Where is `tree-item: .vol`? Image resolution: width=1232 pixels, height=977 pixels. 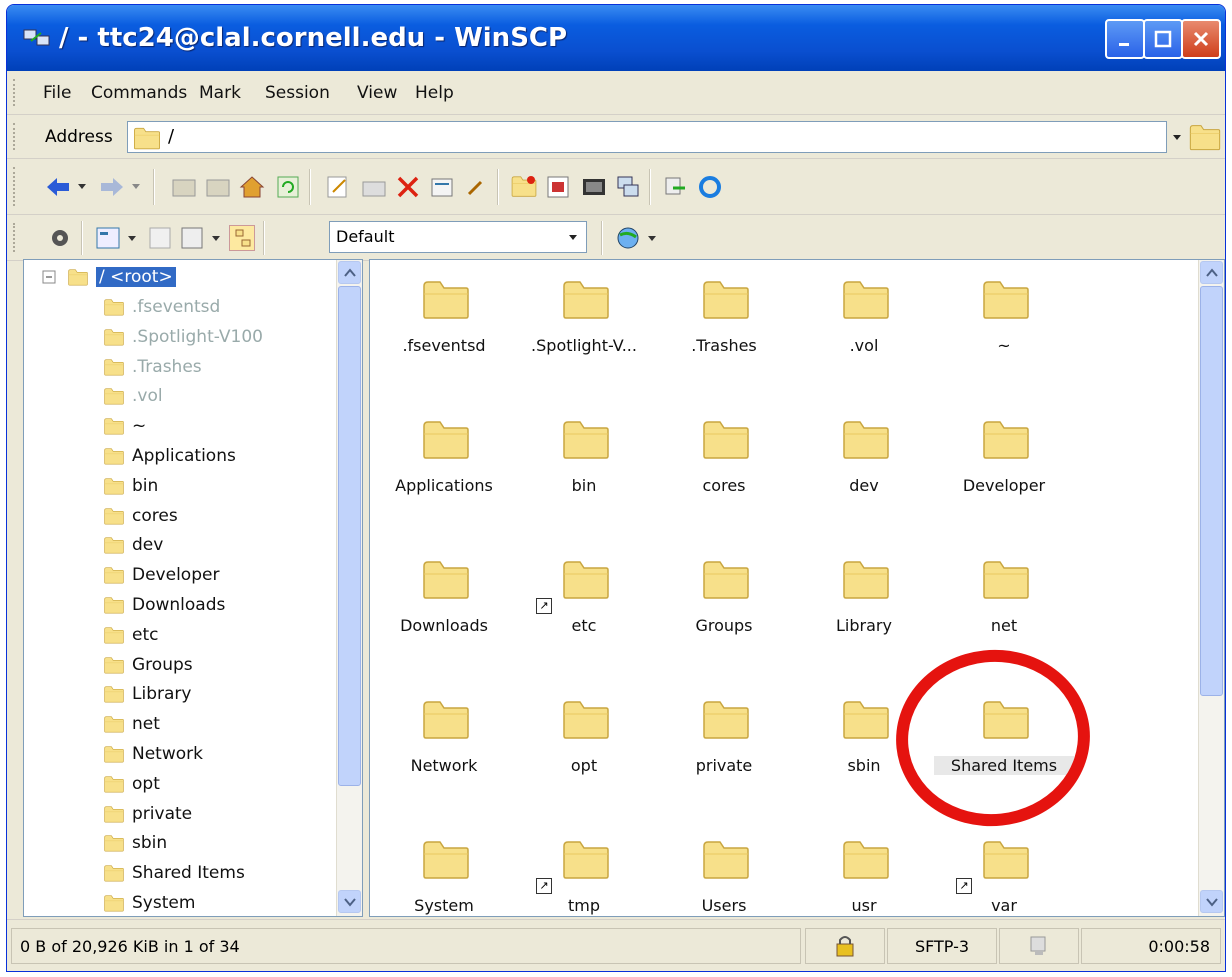
tree-item: .vol is located at coordinates (132, 396).